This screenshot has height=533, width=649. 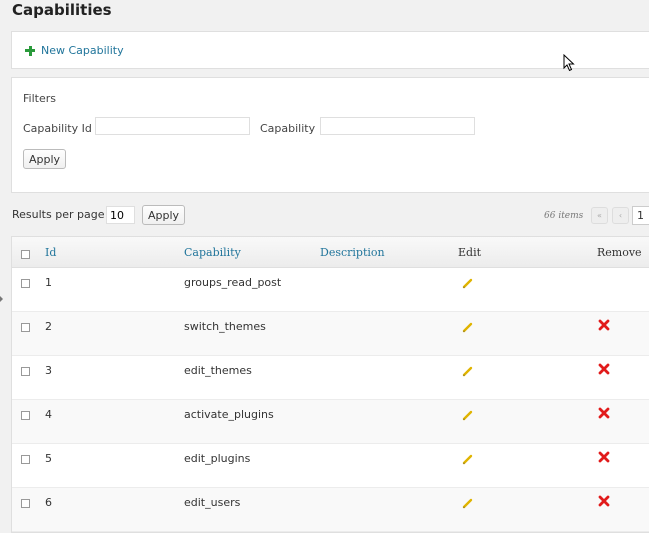 What do you see at coordinates (620, 215) in the screenshot?
I see `prev-page-button: ‹` at bounding box center [620, 215].